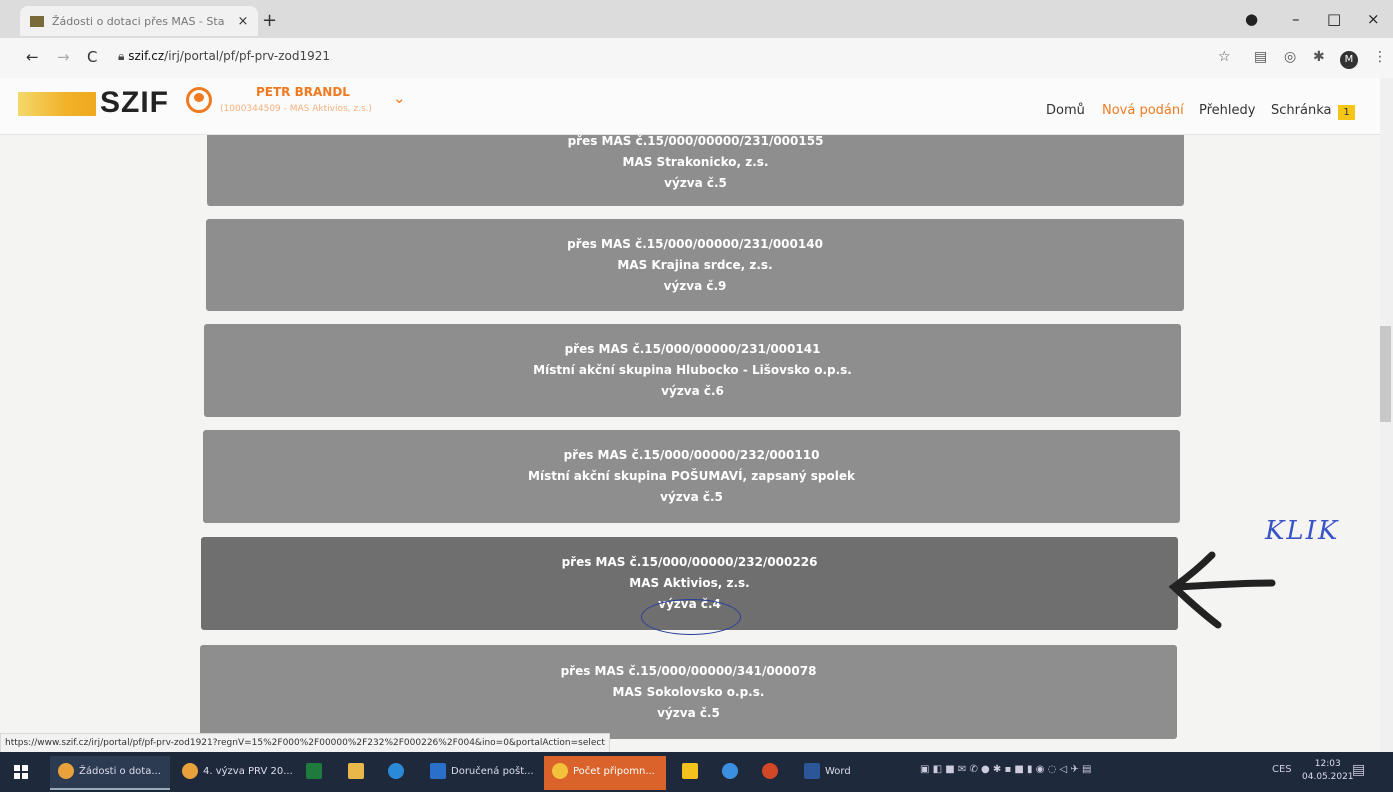 This screenshot has height=792, width=1393. Describe the element at coordinates (1385, 374) in the screenshot. I see `scrollbar-thumb` at that location.